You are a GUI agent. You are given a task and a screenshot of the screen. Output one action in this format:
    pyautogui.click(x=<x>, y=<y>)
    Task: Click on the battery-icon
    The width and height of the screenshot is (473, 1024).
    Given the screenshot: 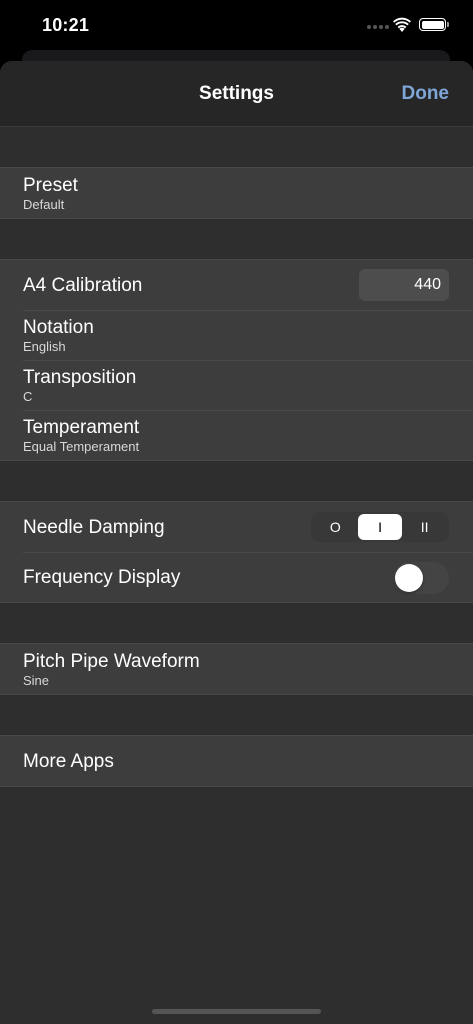 What is the action you would take?
    pyautogui.click(x=432, y=24)
    